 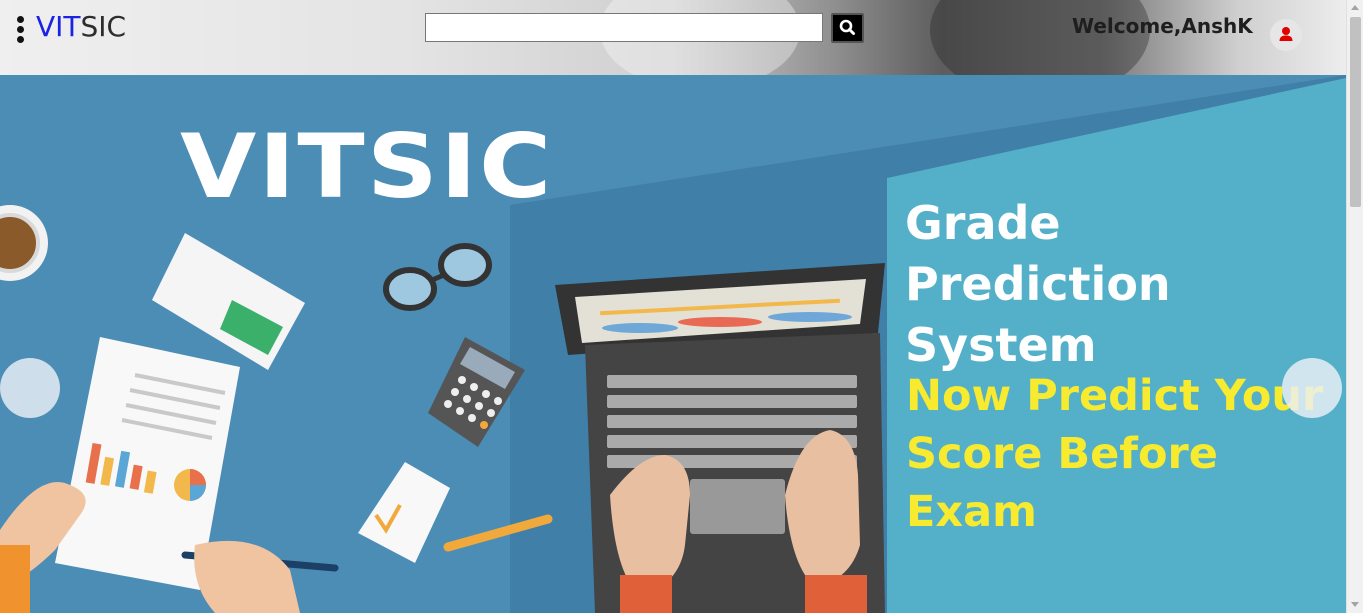 I want to click on hero-title-line: Grade Prediction, so click(x=1038, y=253).